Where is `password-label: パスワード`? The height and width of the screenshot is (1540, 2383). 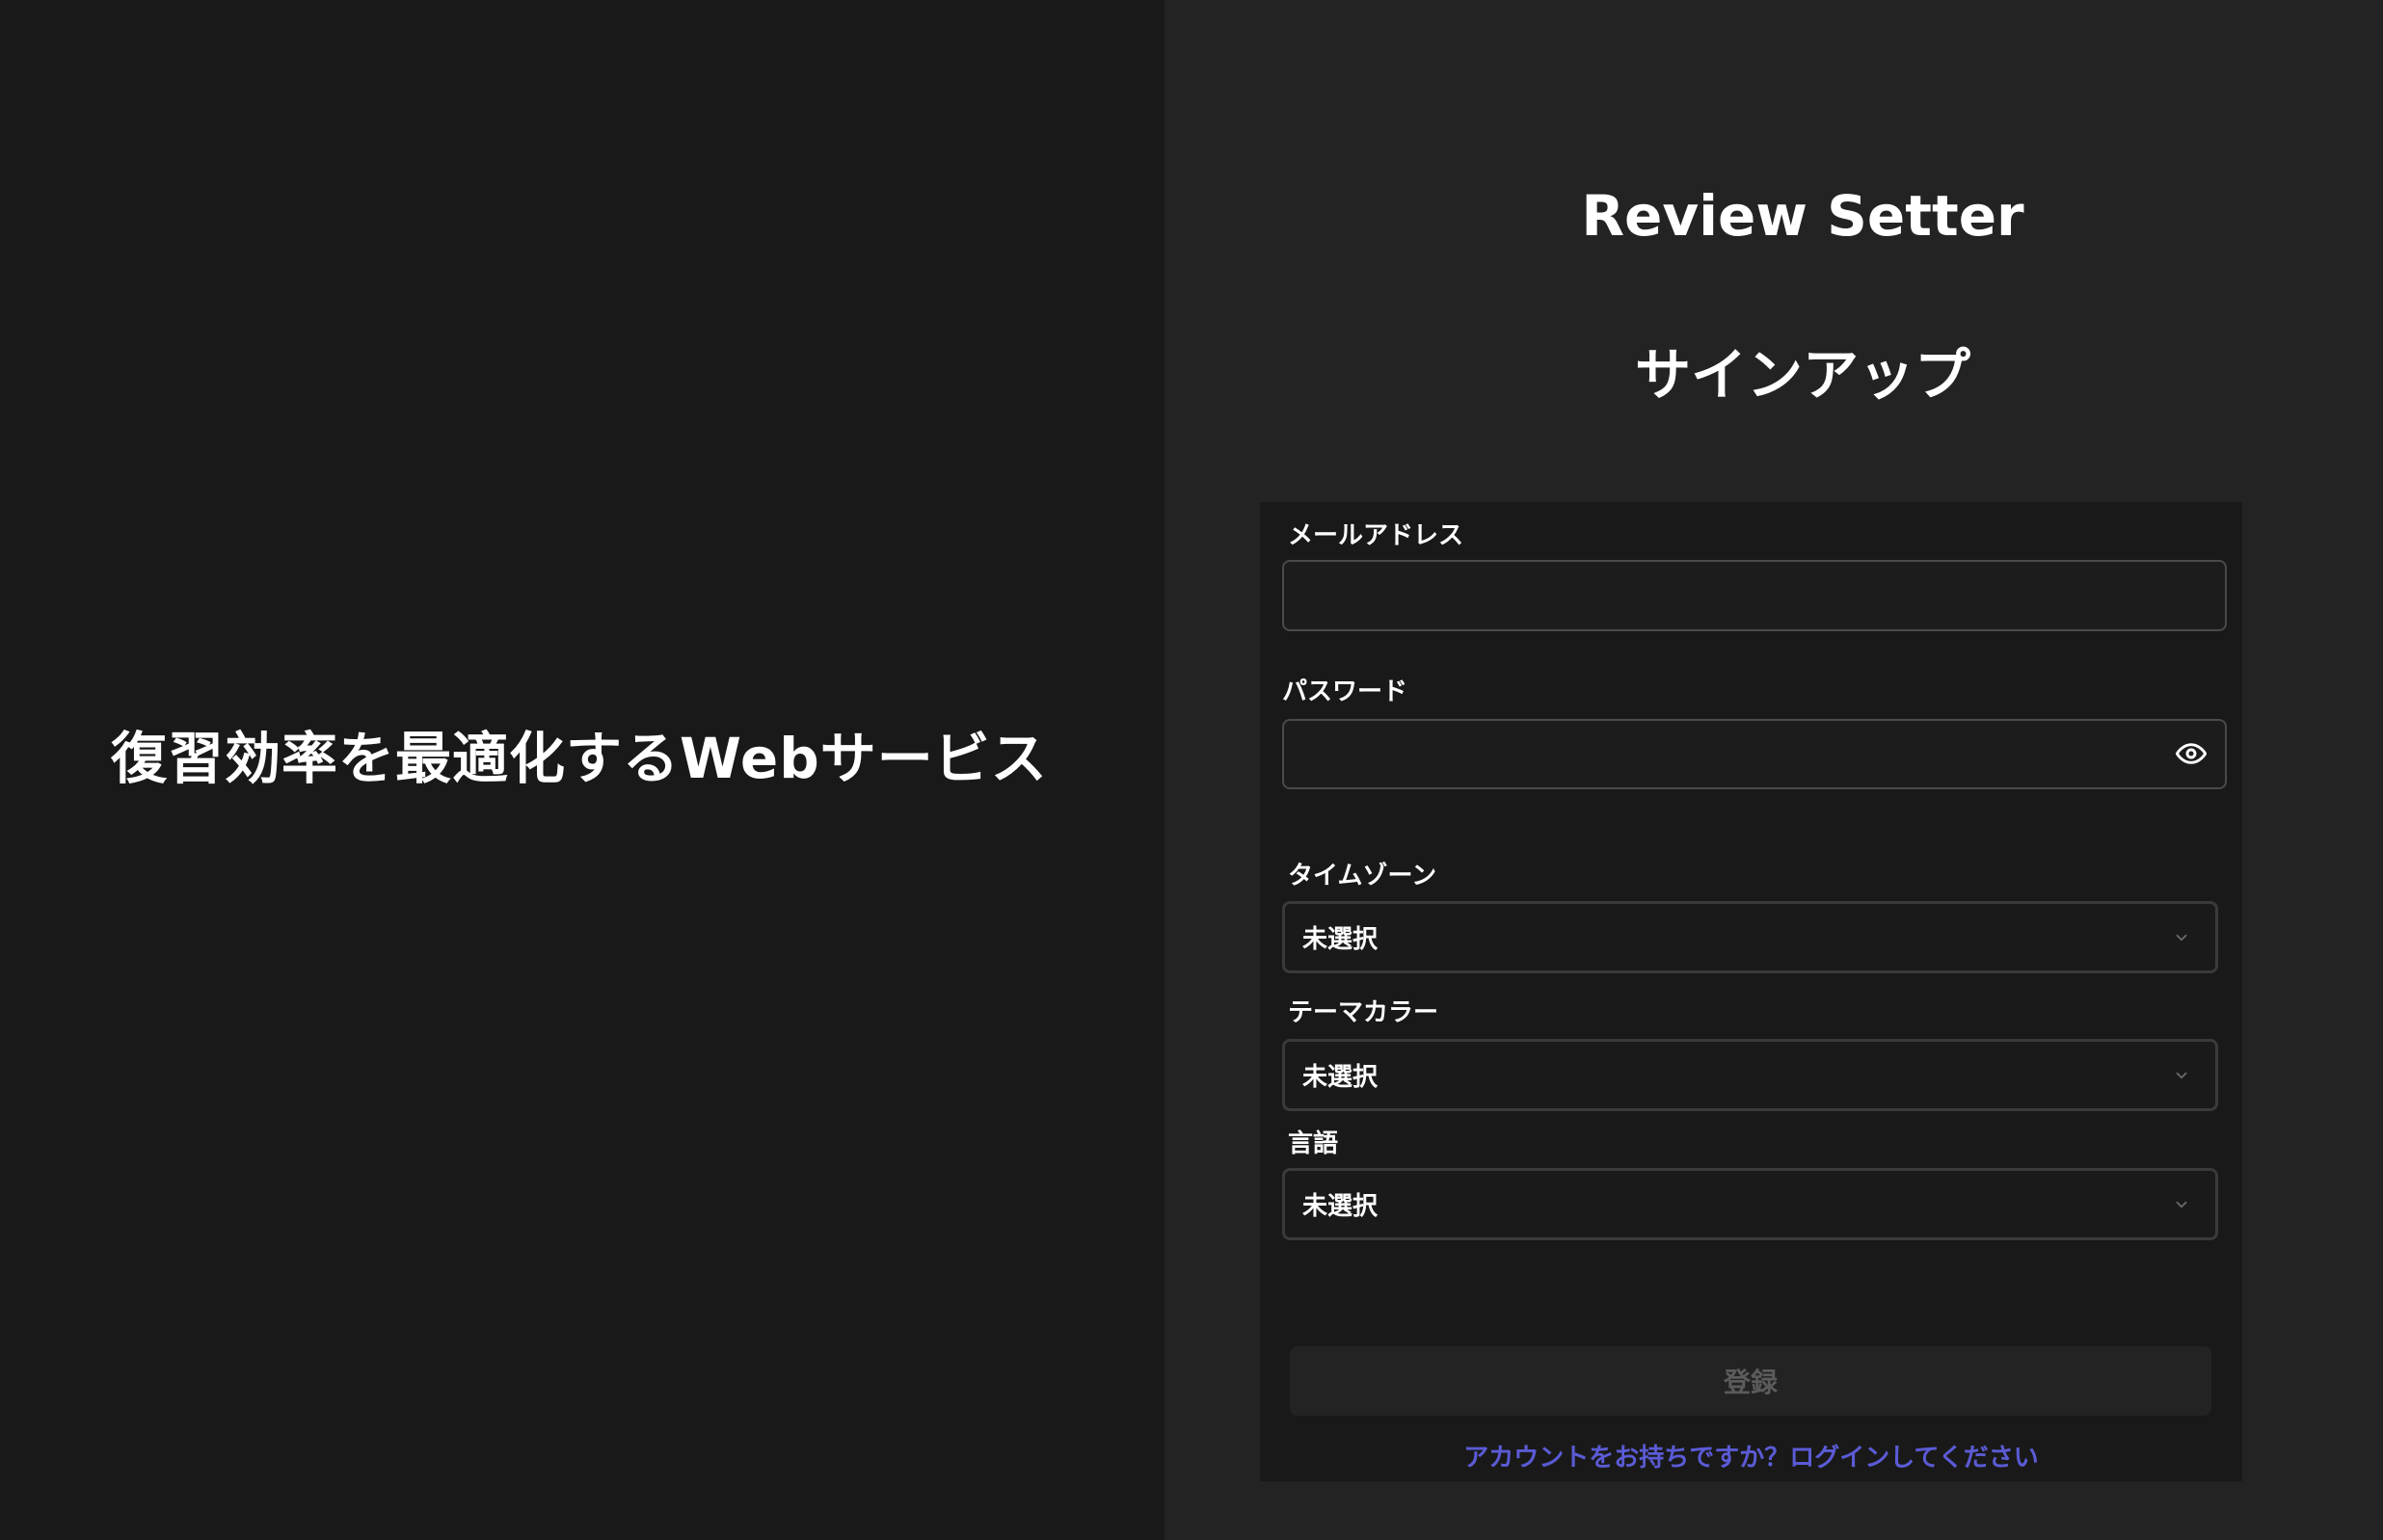
password-label: パスワード is located at coordinates (1345, 691).